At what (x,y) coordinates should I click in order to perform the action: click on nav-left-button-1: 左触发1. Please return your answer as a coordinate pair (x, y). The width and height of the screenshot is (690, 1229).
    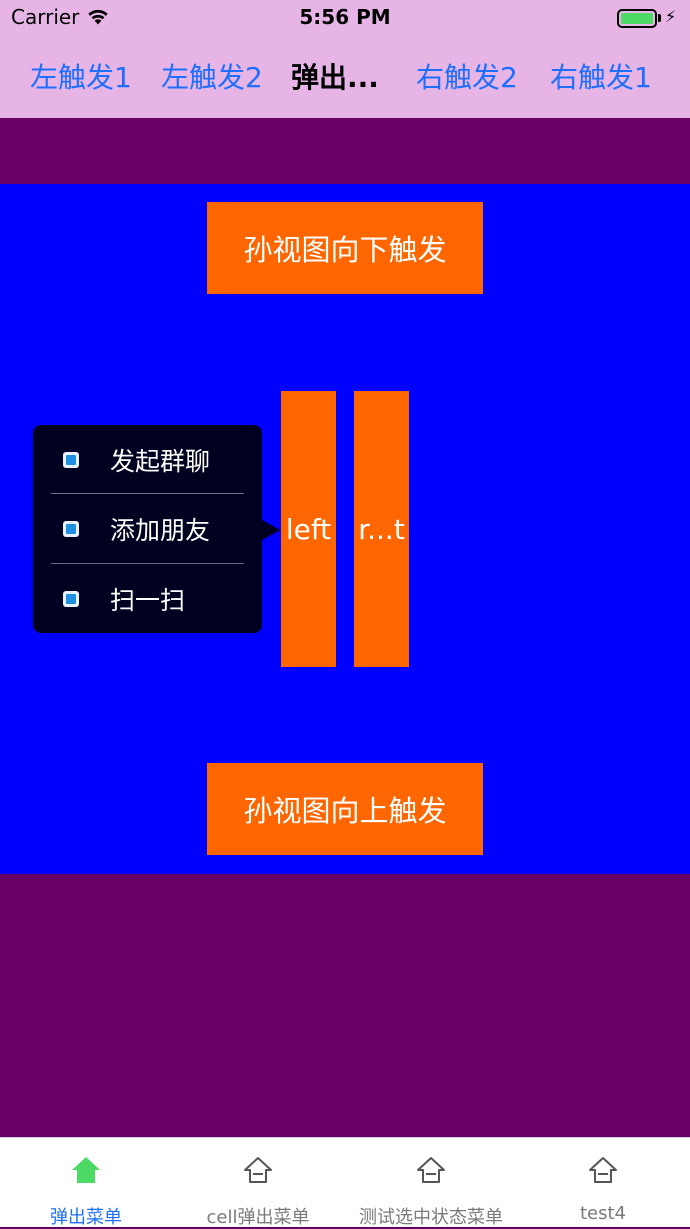
    Looking at the image, I should click on (81, 78).